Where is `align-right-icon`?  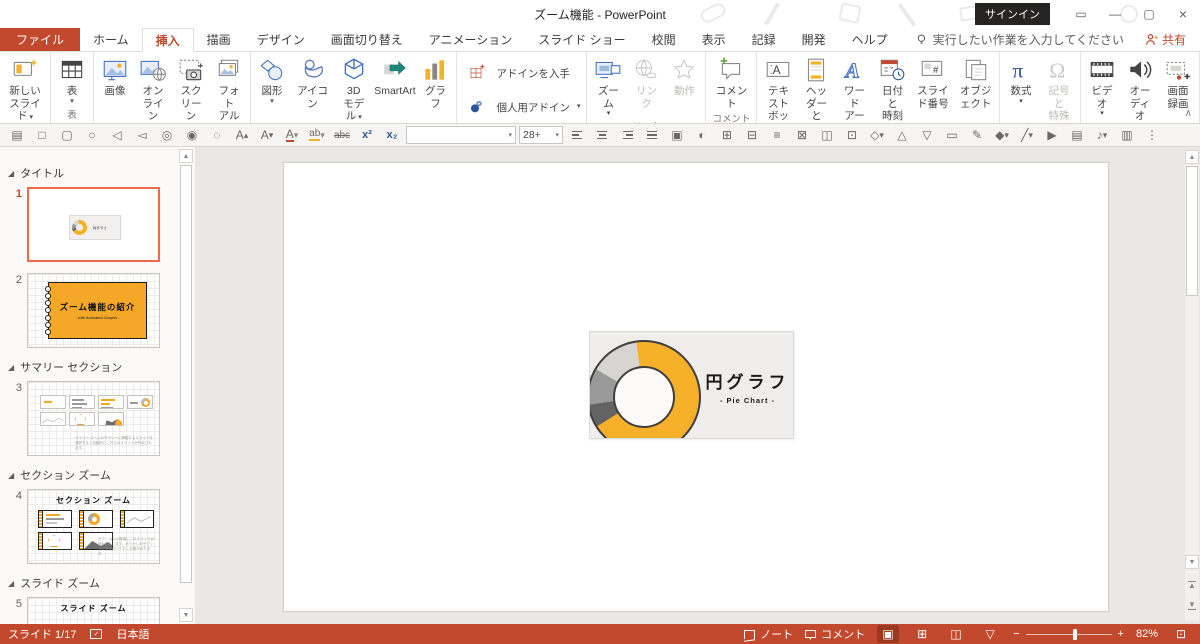 align-right-icon is located at coordinates (627, 135).